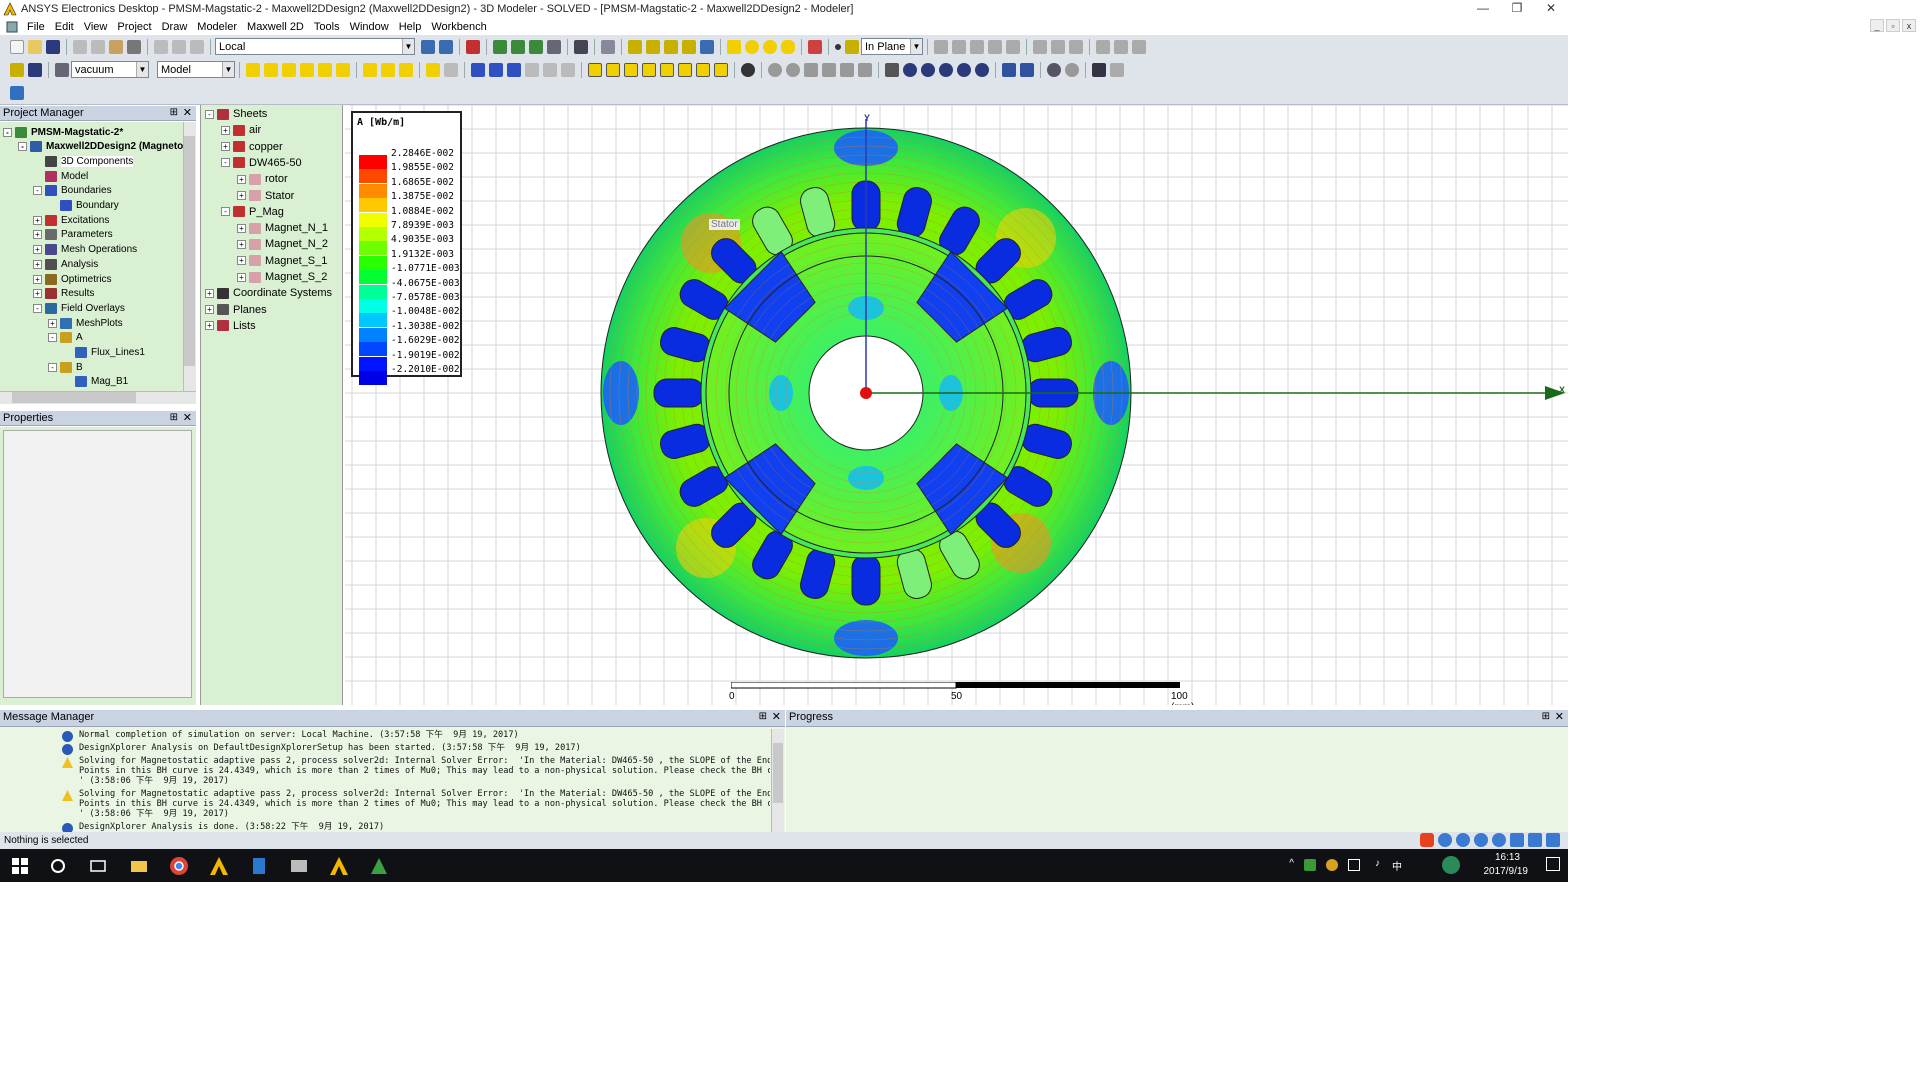 This screenshot has height=1080, width=1920. I want to click on coordinate-x-icon, so click(478, 69).